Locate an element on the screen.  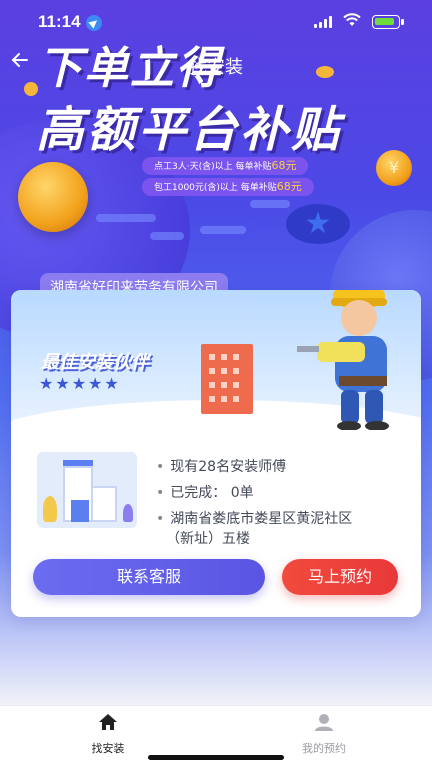
home-icon is located at coordinates (108, 722).